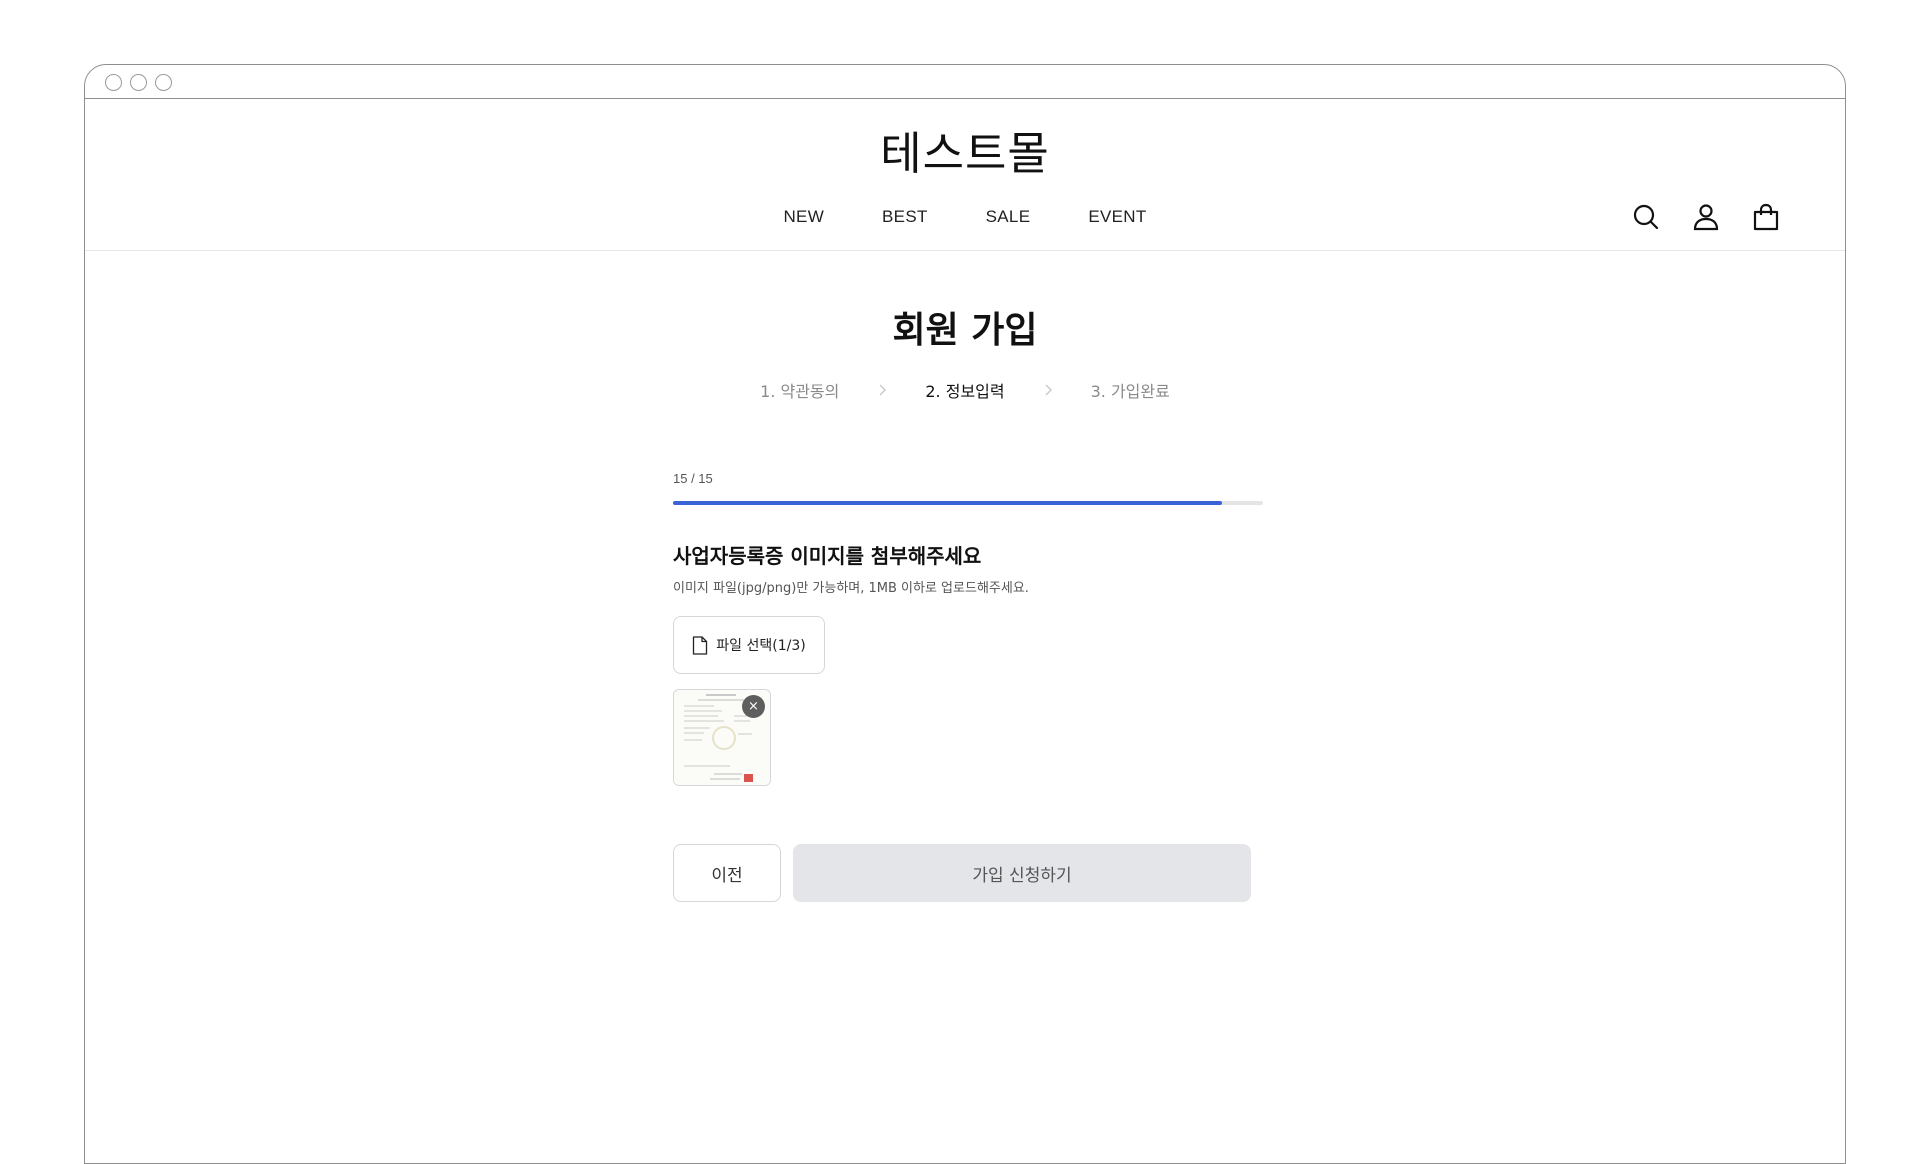 Image resolution: width=1920 pixels, height=1164 pixels. Describe the element at coordinates (827, 556) in the screenshot. I see `question-heading: 사업자등록증 이미지를 첨부해주세요` at that location.